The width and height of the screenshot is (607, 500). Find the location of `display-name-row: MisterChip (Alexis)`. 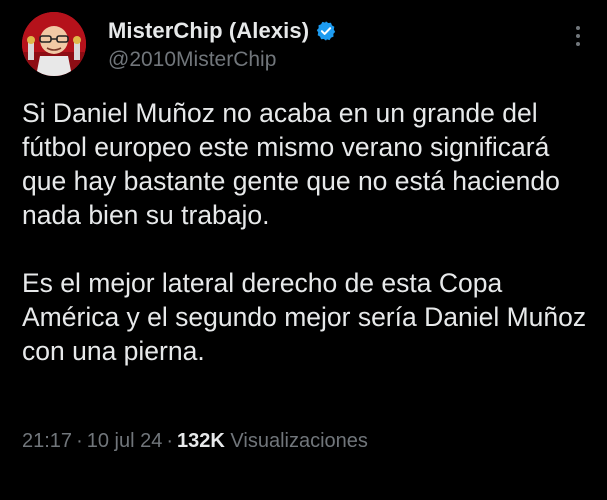

display-name-row: MisterChip (Alexis) is located at coordinates (222, 31).